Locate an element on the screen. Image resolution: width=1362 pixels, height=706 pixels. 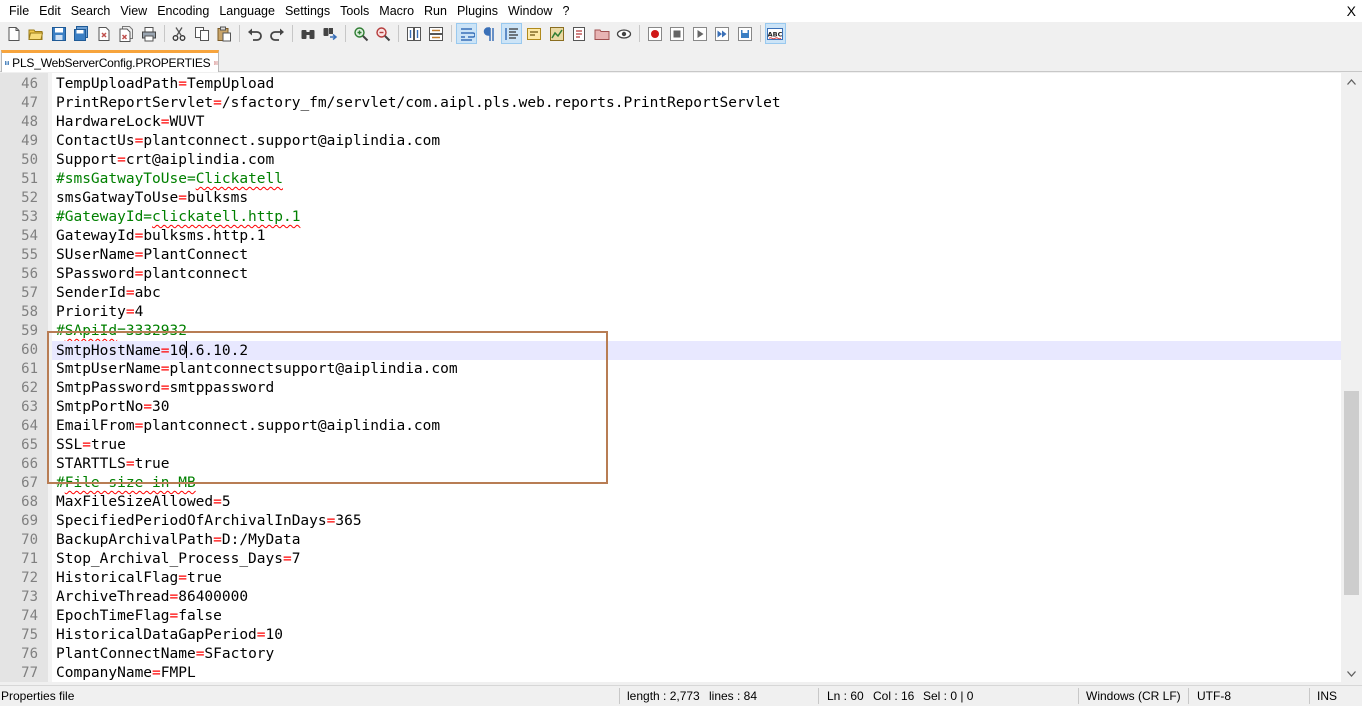
menu-plugins: Plugins is located at coordinates (477, 11).